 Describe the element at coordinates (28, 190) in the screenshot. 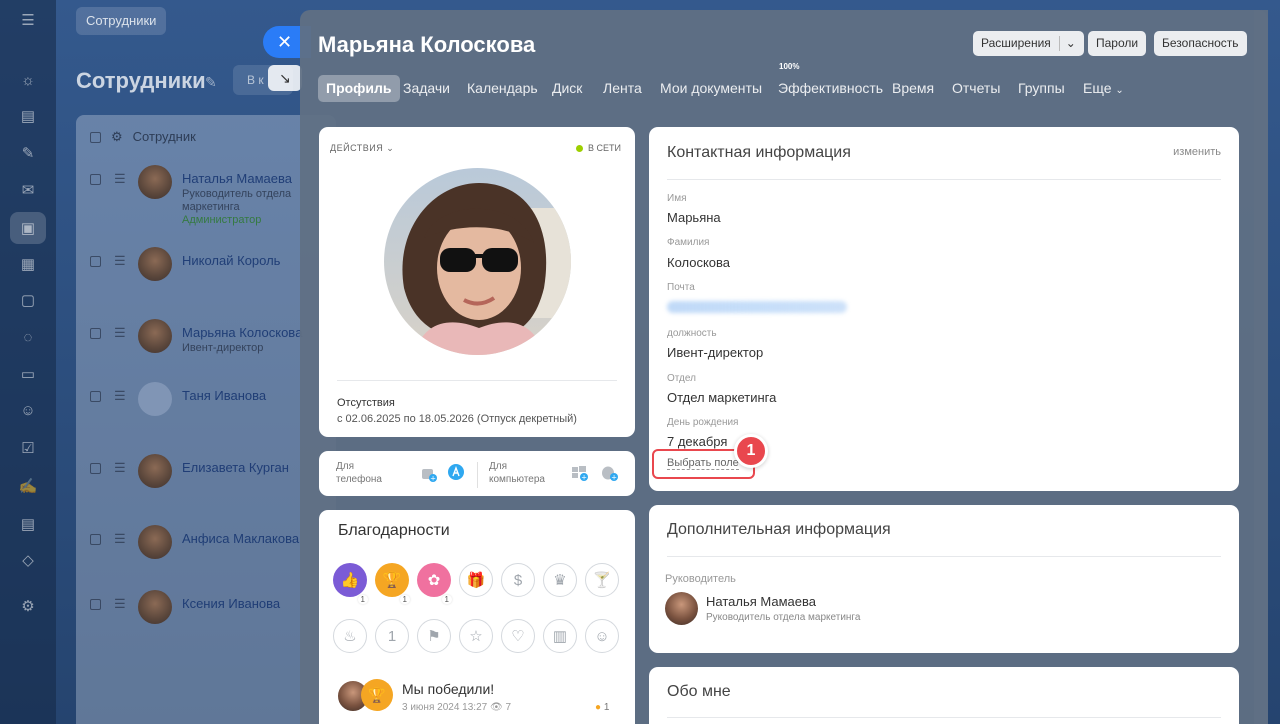

I see `mail-icon: ✉` at that location.